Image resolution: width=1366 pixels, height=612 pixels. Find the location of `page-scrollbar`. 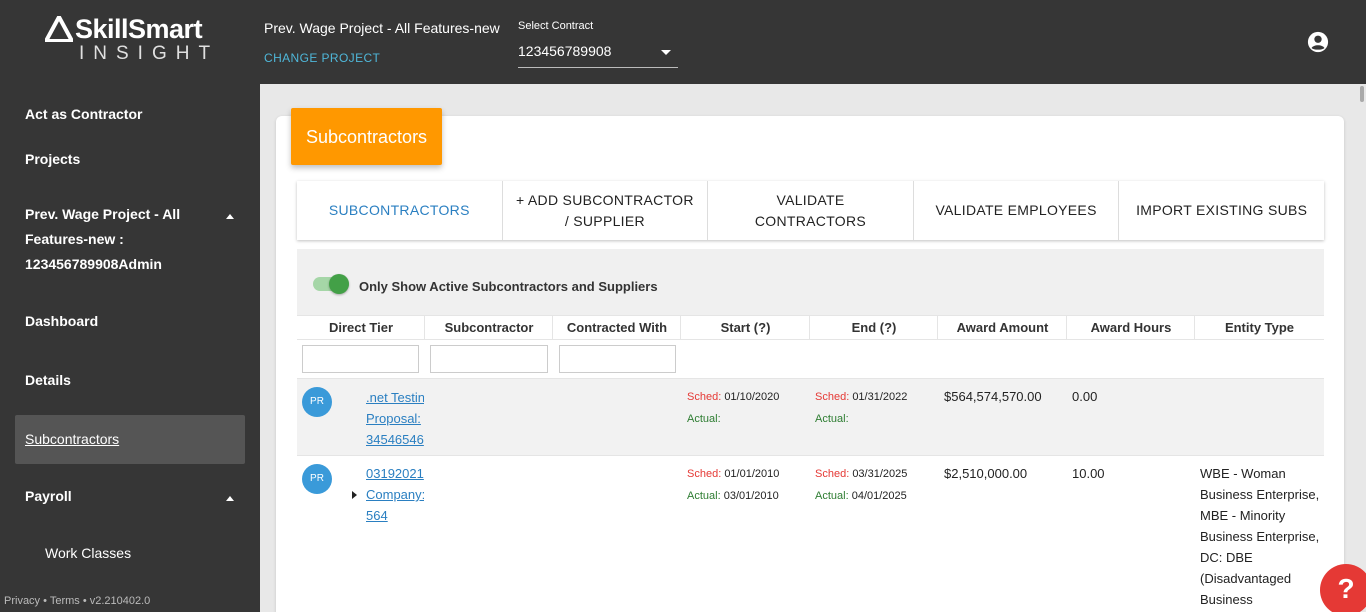

page-scrollbar is located at coordinates (1362, 94).